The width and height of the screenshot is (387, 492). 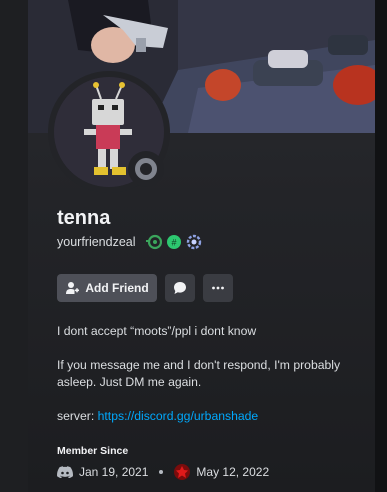 What do you see at coordinates (73, 288) in the screenshot?
I see `add-friend-icon` at bounding box center [73, 288].